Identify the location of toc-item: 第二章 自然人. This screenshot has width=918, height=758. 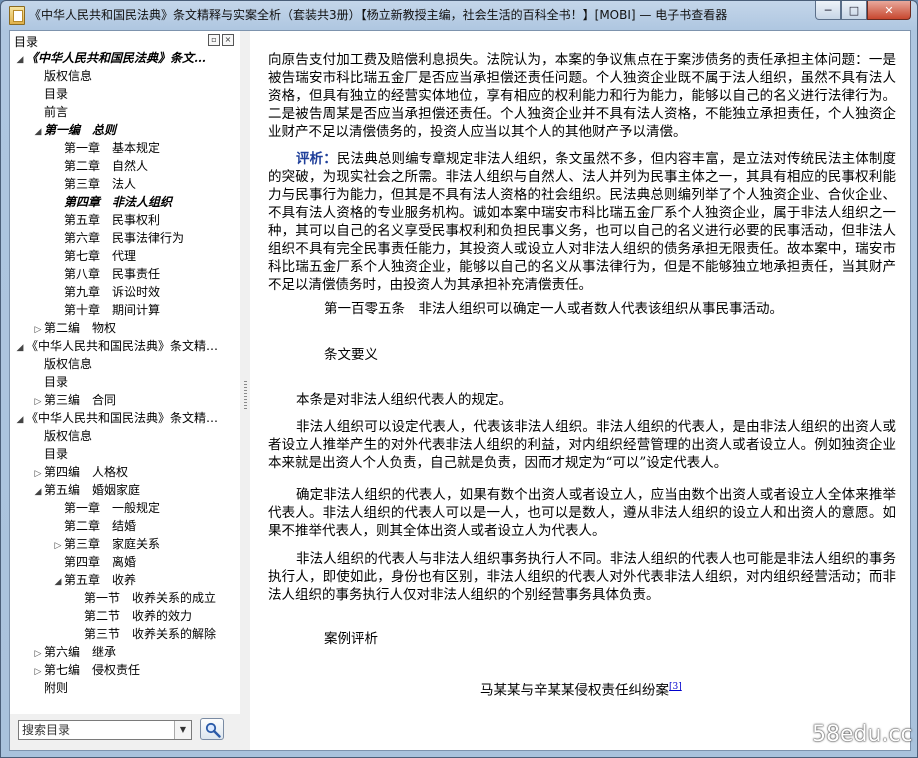
(100, 166).